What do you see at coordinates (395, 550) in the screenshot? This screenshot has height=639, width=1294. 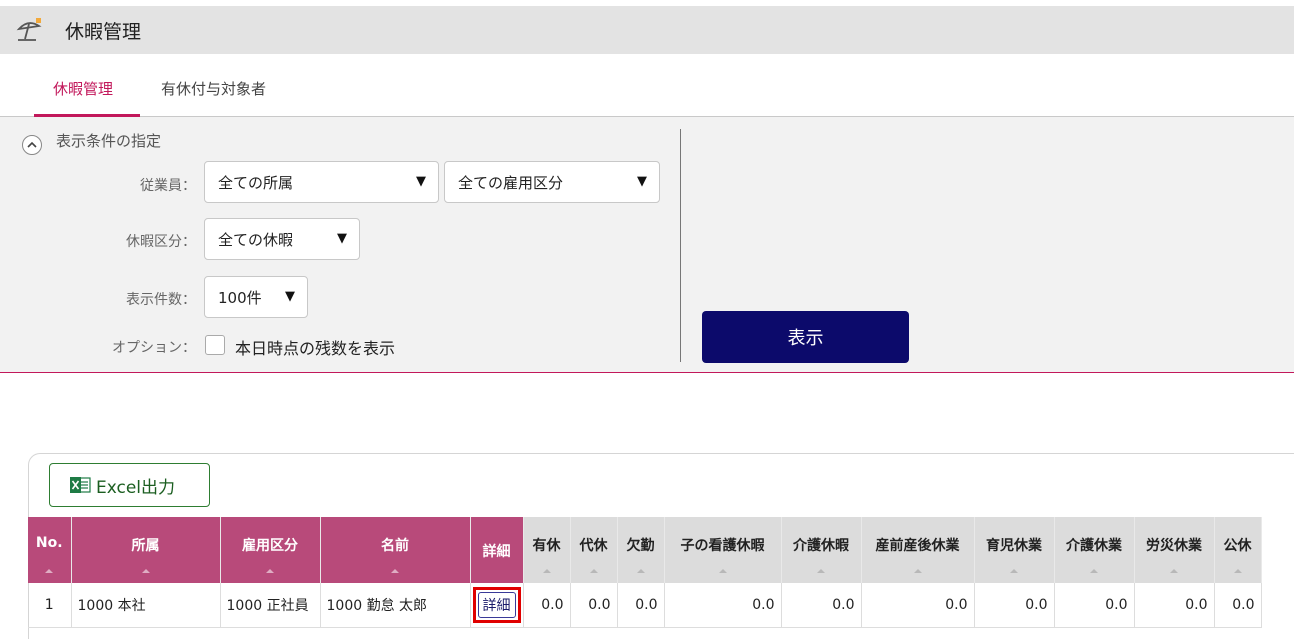 I see `column-header-name: 名前` at bounding box center [395, 550].